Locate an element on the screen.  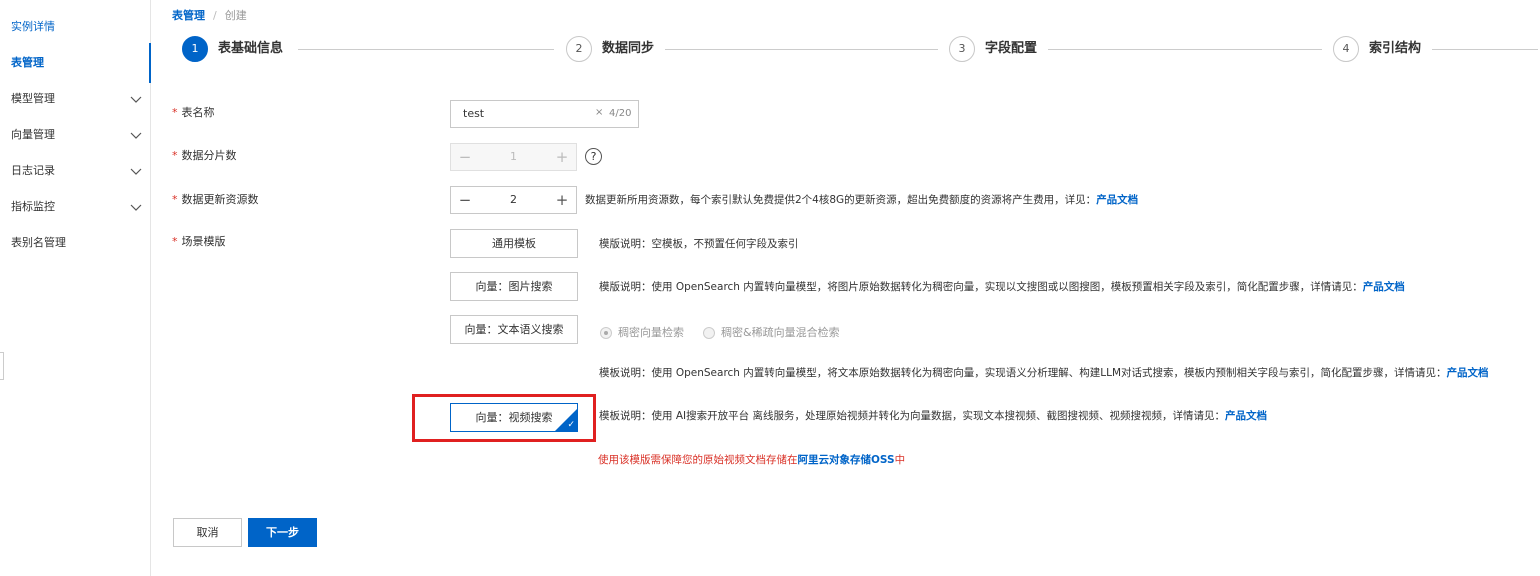
table-name-label: * 表名称 is located at coordinates (193, 113).